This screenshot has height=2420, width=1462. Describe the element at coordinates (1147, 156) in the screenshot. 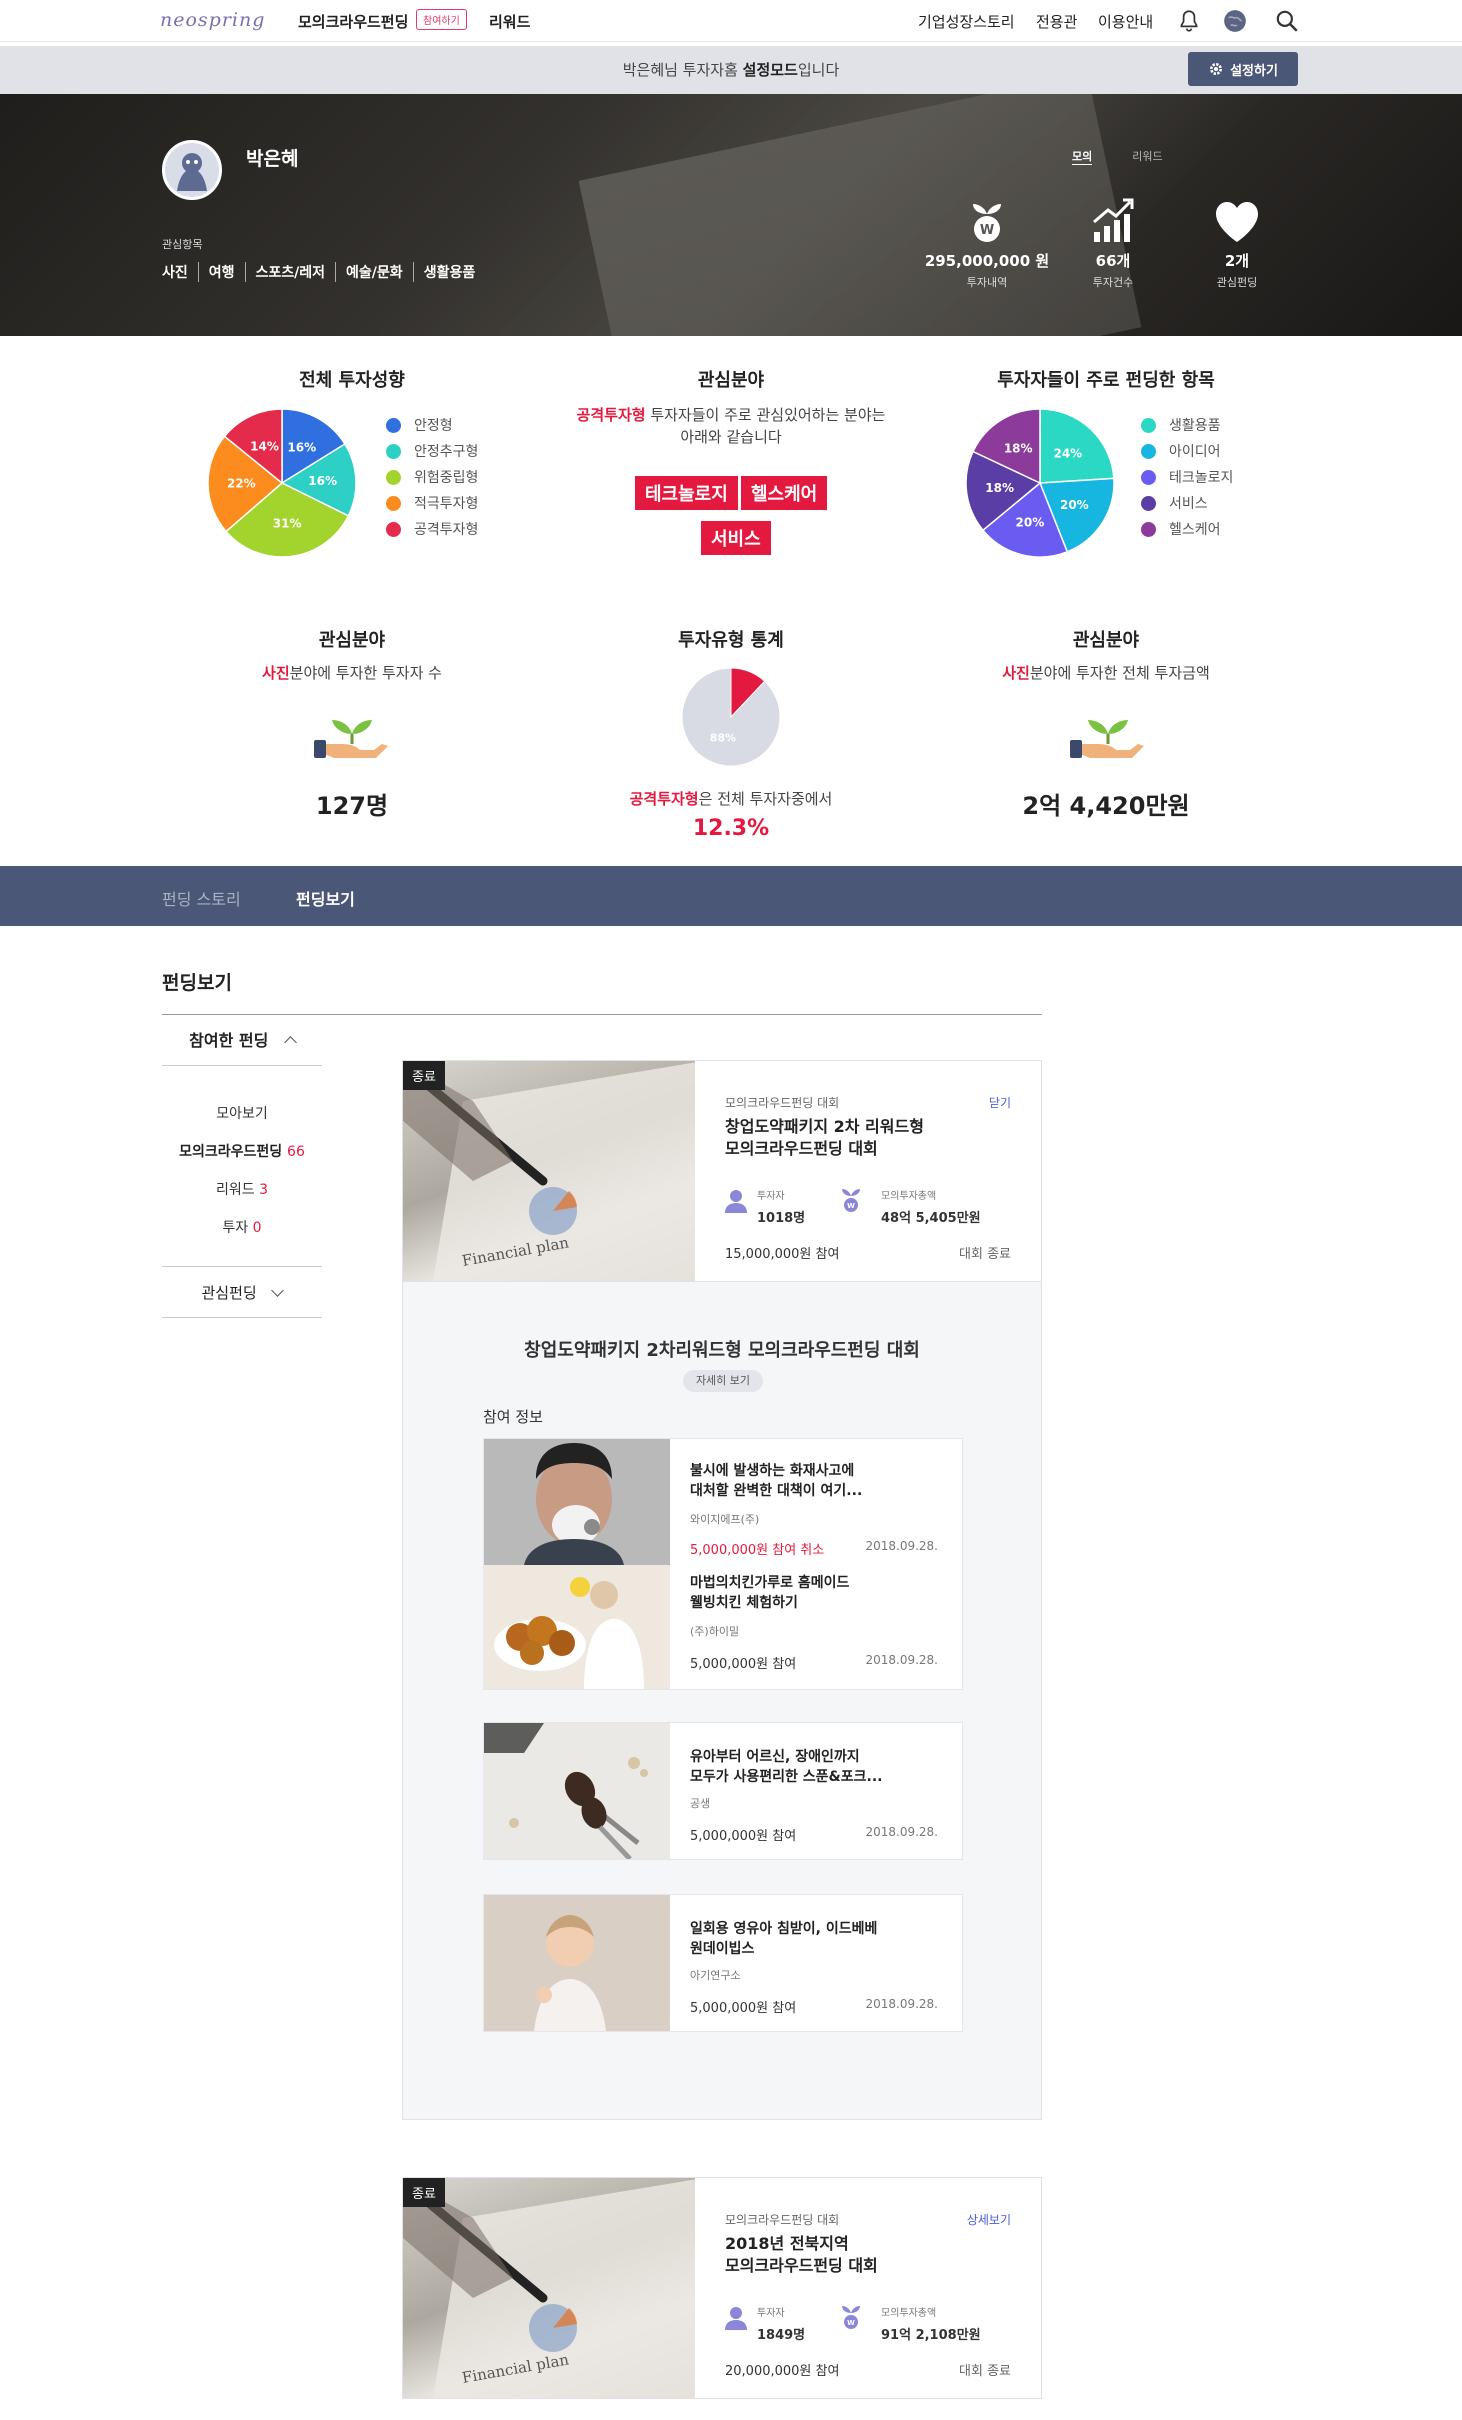

I see `tab-reward: 리워드` at that location.